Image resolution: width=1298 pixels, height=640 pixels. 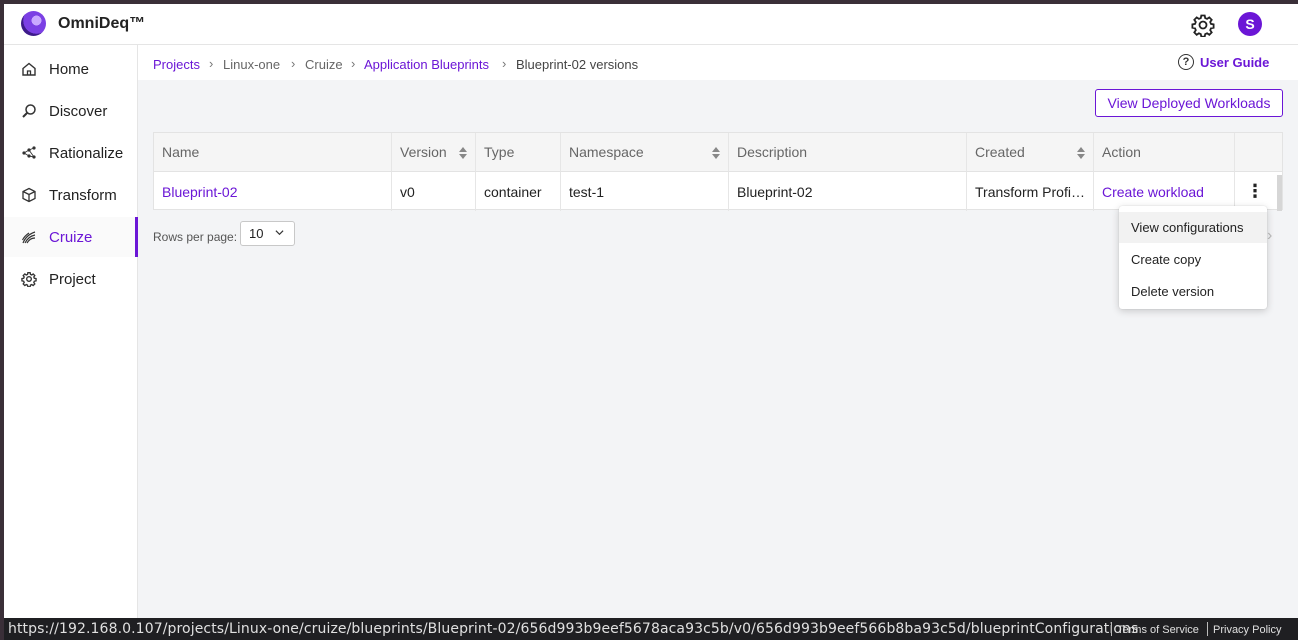 What do you see at coordinates (273, 191) in the screenshot?
I see `cell-name: Blueprint-02` at bounding box center [273, 191].